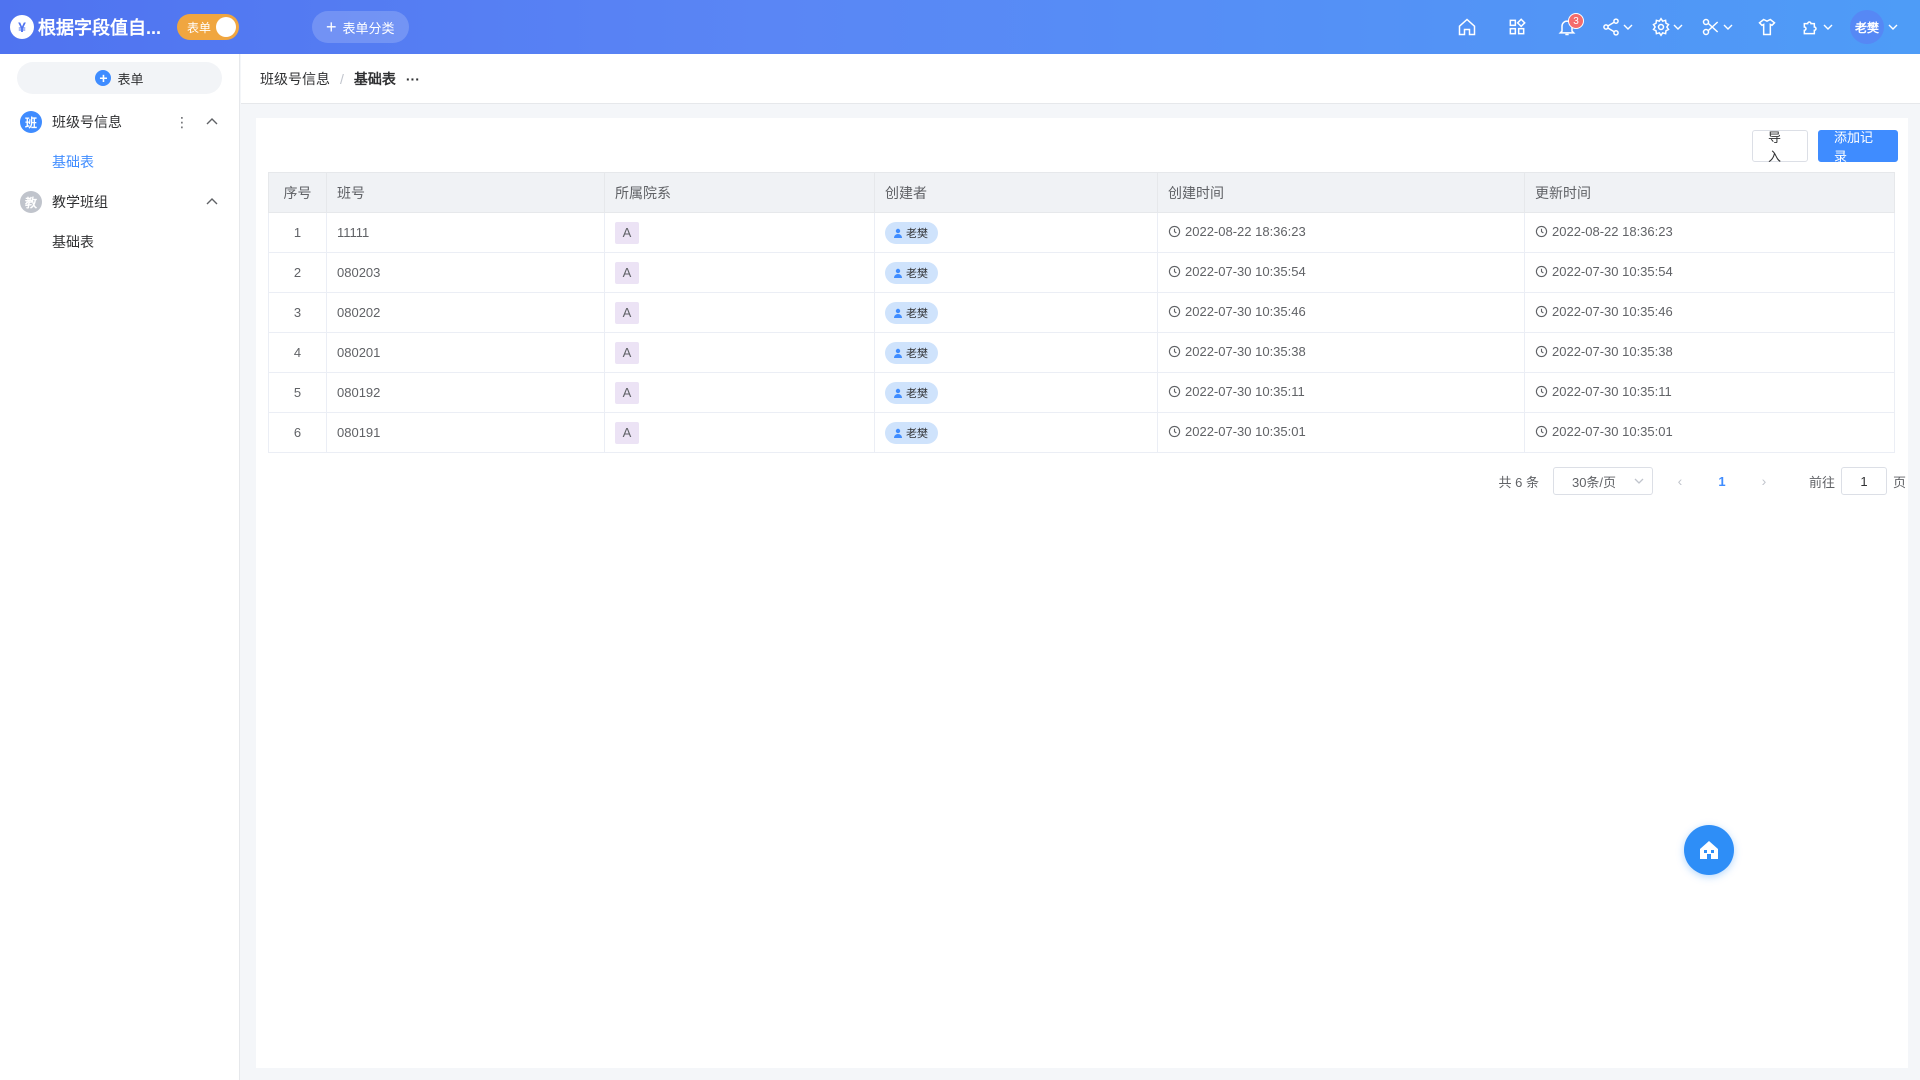 This screenshot has width=1920, height=1080. I want to click on tools-menu, so click(1717, 27).